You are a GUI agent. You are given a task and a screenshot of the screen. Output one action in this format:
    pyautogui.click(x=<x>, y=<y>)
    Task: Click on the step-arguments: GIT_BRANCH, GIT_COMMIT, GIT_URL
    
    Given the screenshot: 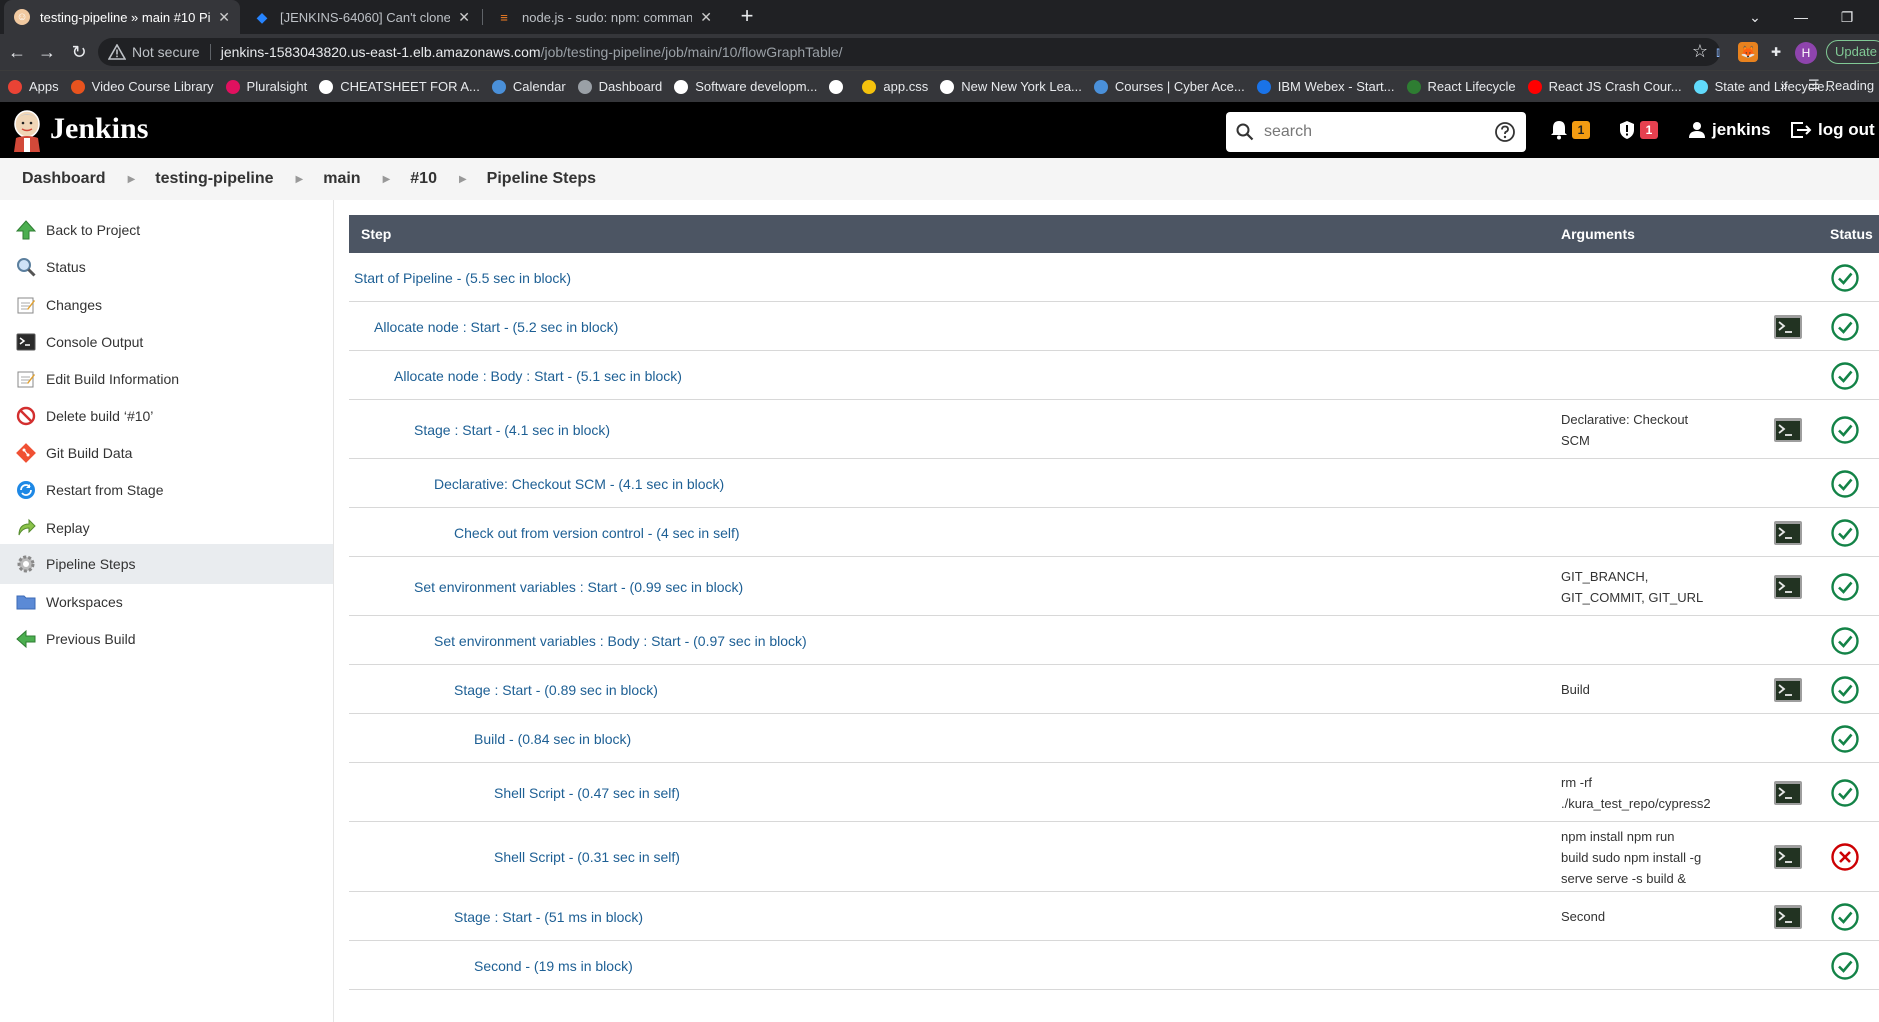 What is the action you would take?
    pyautogui.click(x=1636, y=587)
    